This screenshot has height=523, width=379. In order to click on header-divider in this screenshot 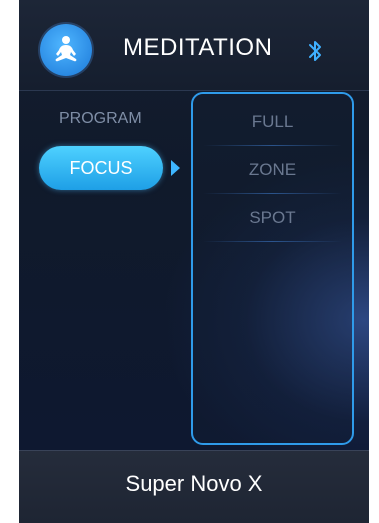, I will do `click(194, 90)`.